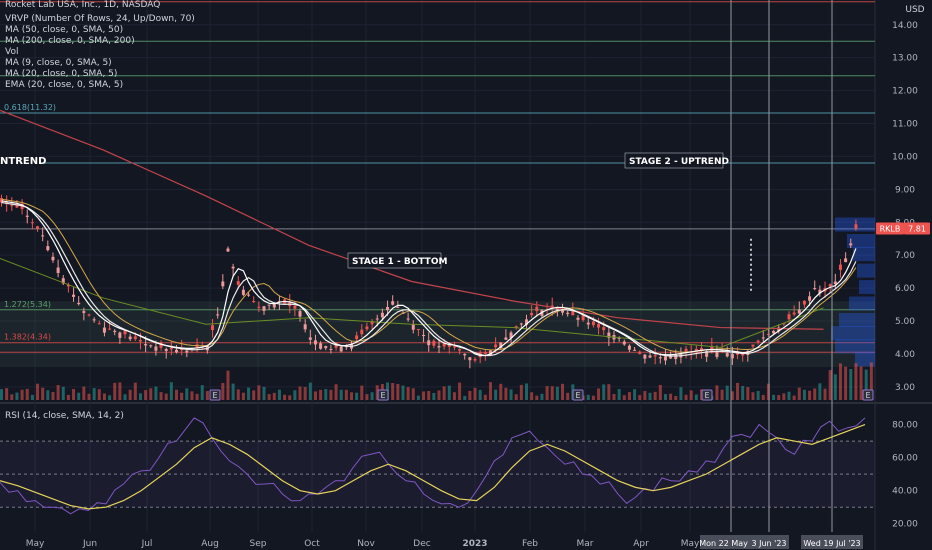 This screenshot has height=550, width=932. What do you see at coordinates (853, 333) in the screenshot?
I see `volume-profile-bar` at bounding box center [853, 333].